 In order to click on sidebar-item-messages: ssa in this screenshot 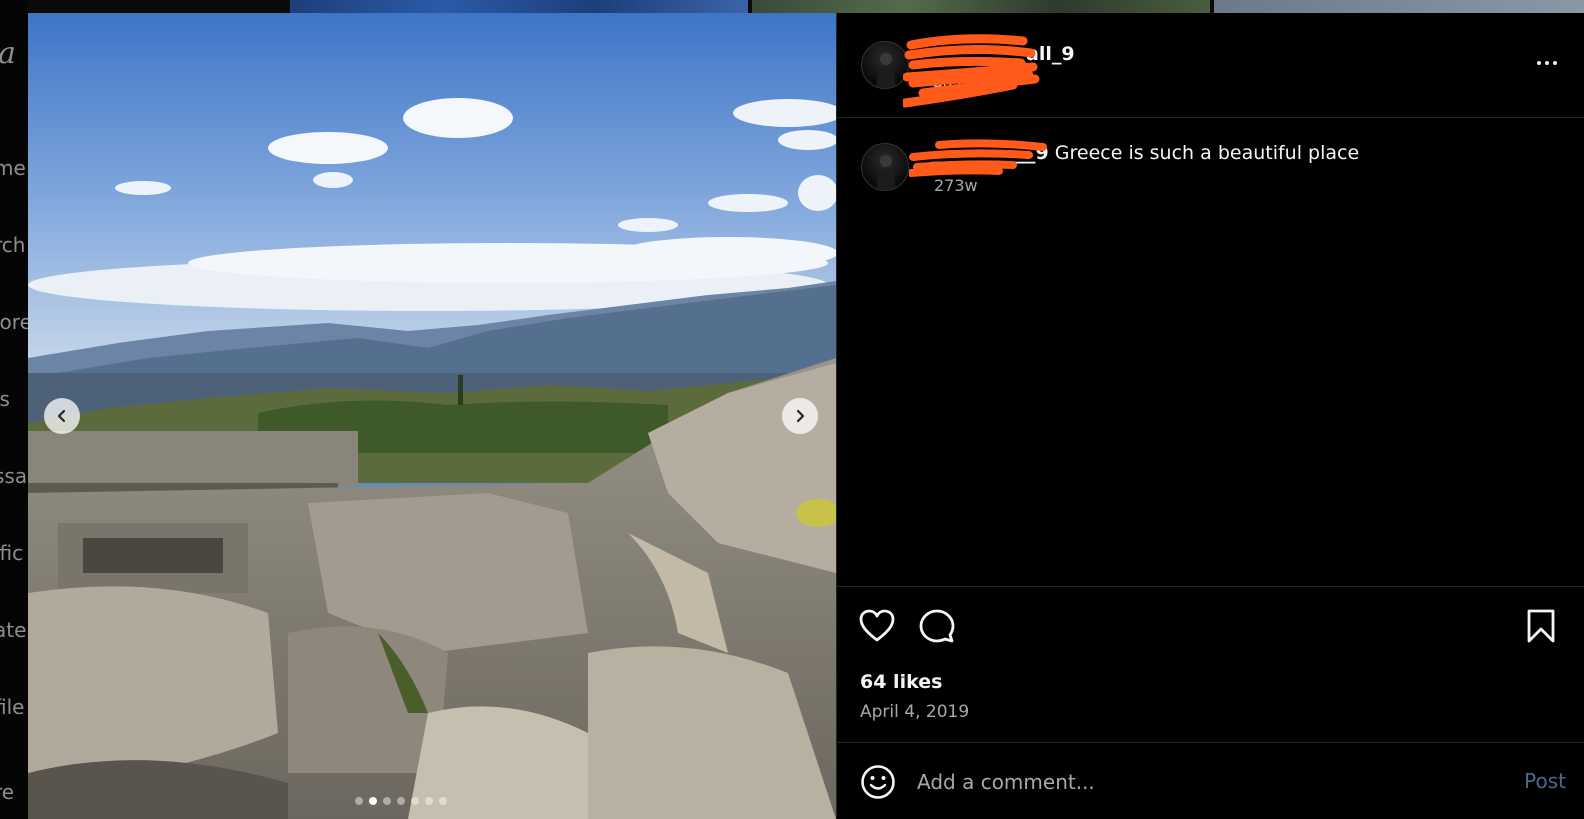, I will do `click(13, 476)`.